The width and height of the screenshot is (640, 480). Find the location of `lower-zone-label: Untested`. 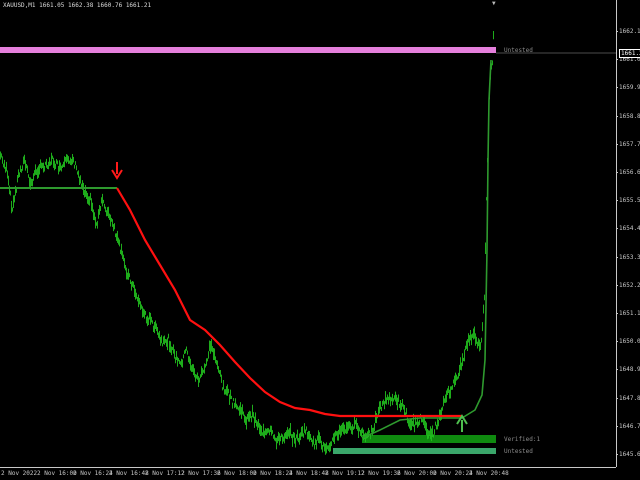

lower-zone-label: Untested is located at coordinates (518, 451).